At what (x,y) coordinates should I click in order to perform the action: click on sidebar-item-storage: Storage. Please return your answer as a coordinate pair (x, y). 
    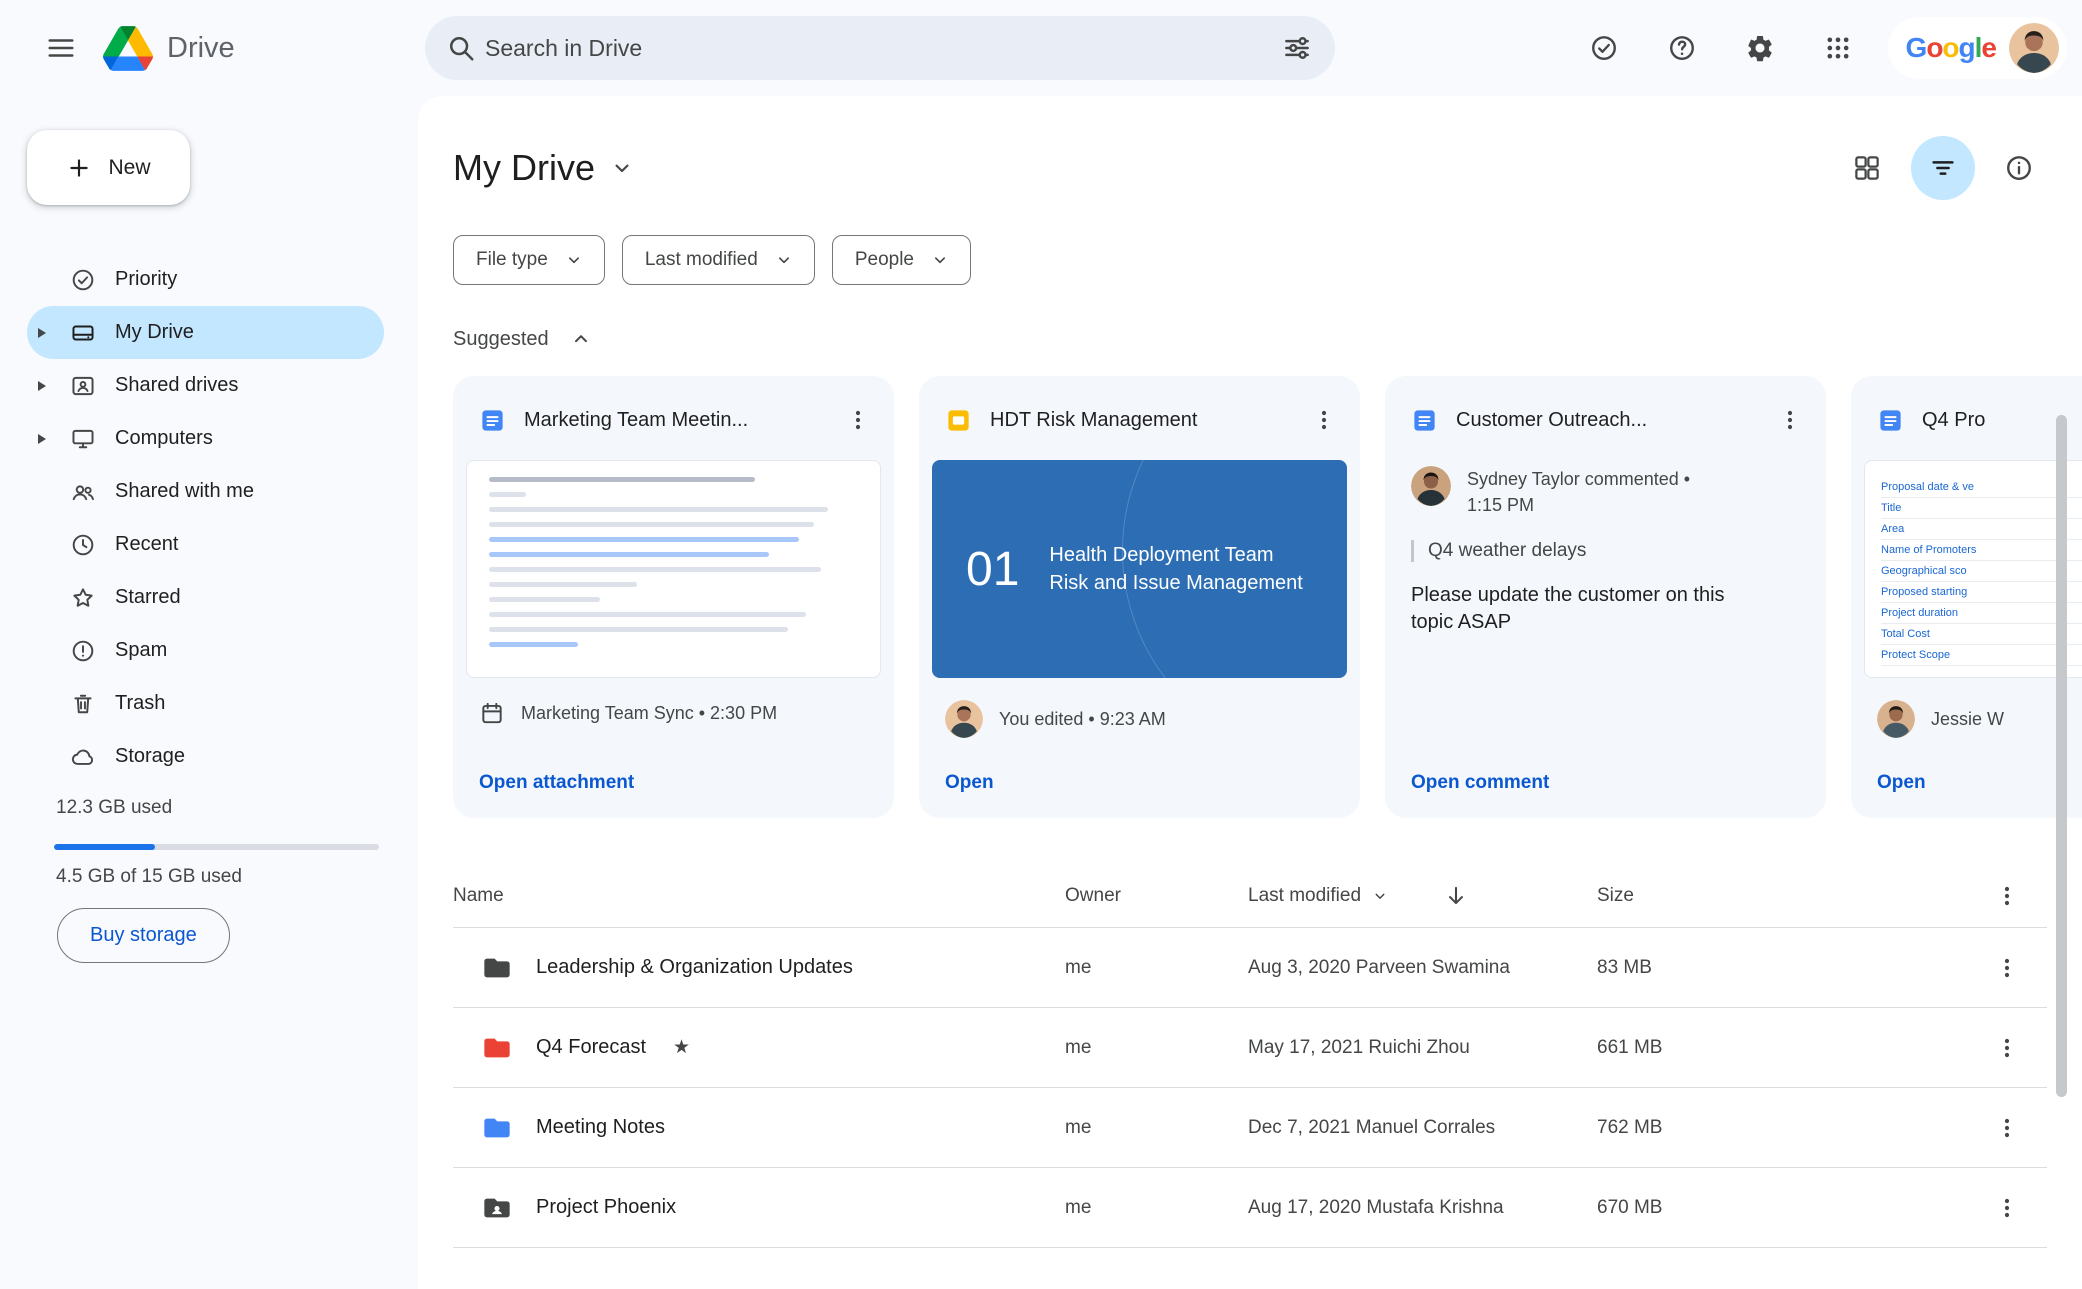
    Looking at the image, I should click on (205, 756).